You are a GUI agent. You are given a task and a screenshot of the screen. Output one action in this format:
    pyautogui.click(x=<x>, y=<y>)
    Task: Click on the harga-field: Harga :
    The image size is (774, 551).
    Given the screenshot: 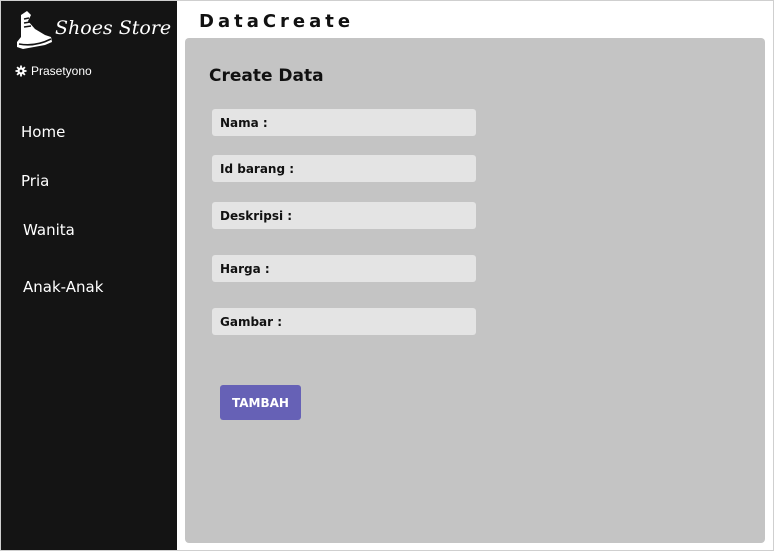 What is the action you would take?
    pyautogui.click(x=344, y=268)
    